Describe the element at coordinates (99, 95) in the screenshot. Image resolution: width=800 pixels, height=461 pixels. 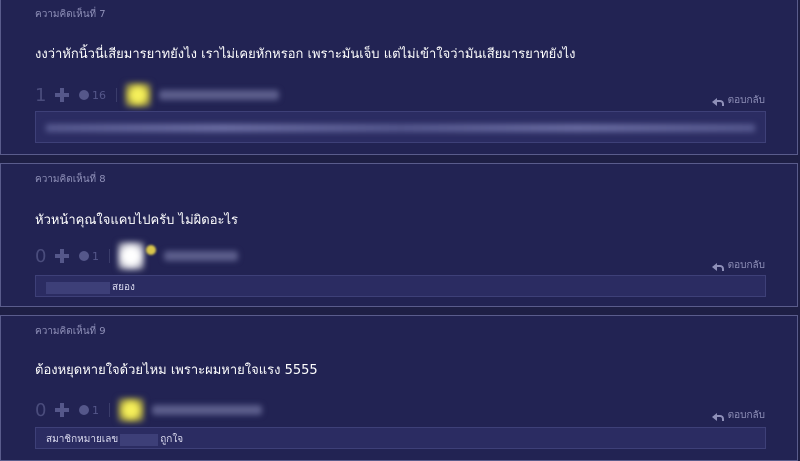
I see `emotion-count: 16` at that location.